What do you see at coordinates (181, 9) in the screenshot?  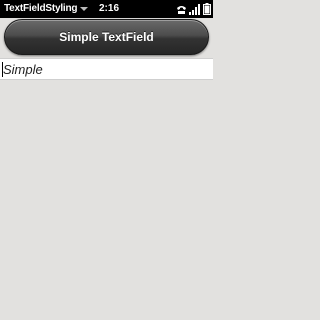 I see `phone-icon` at bounding box center [181, 9].